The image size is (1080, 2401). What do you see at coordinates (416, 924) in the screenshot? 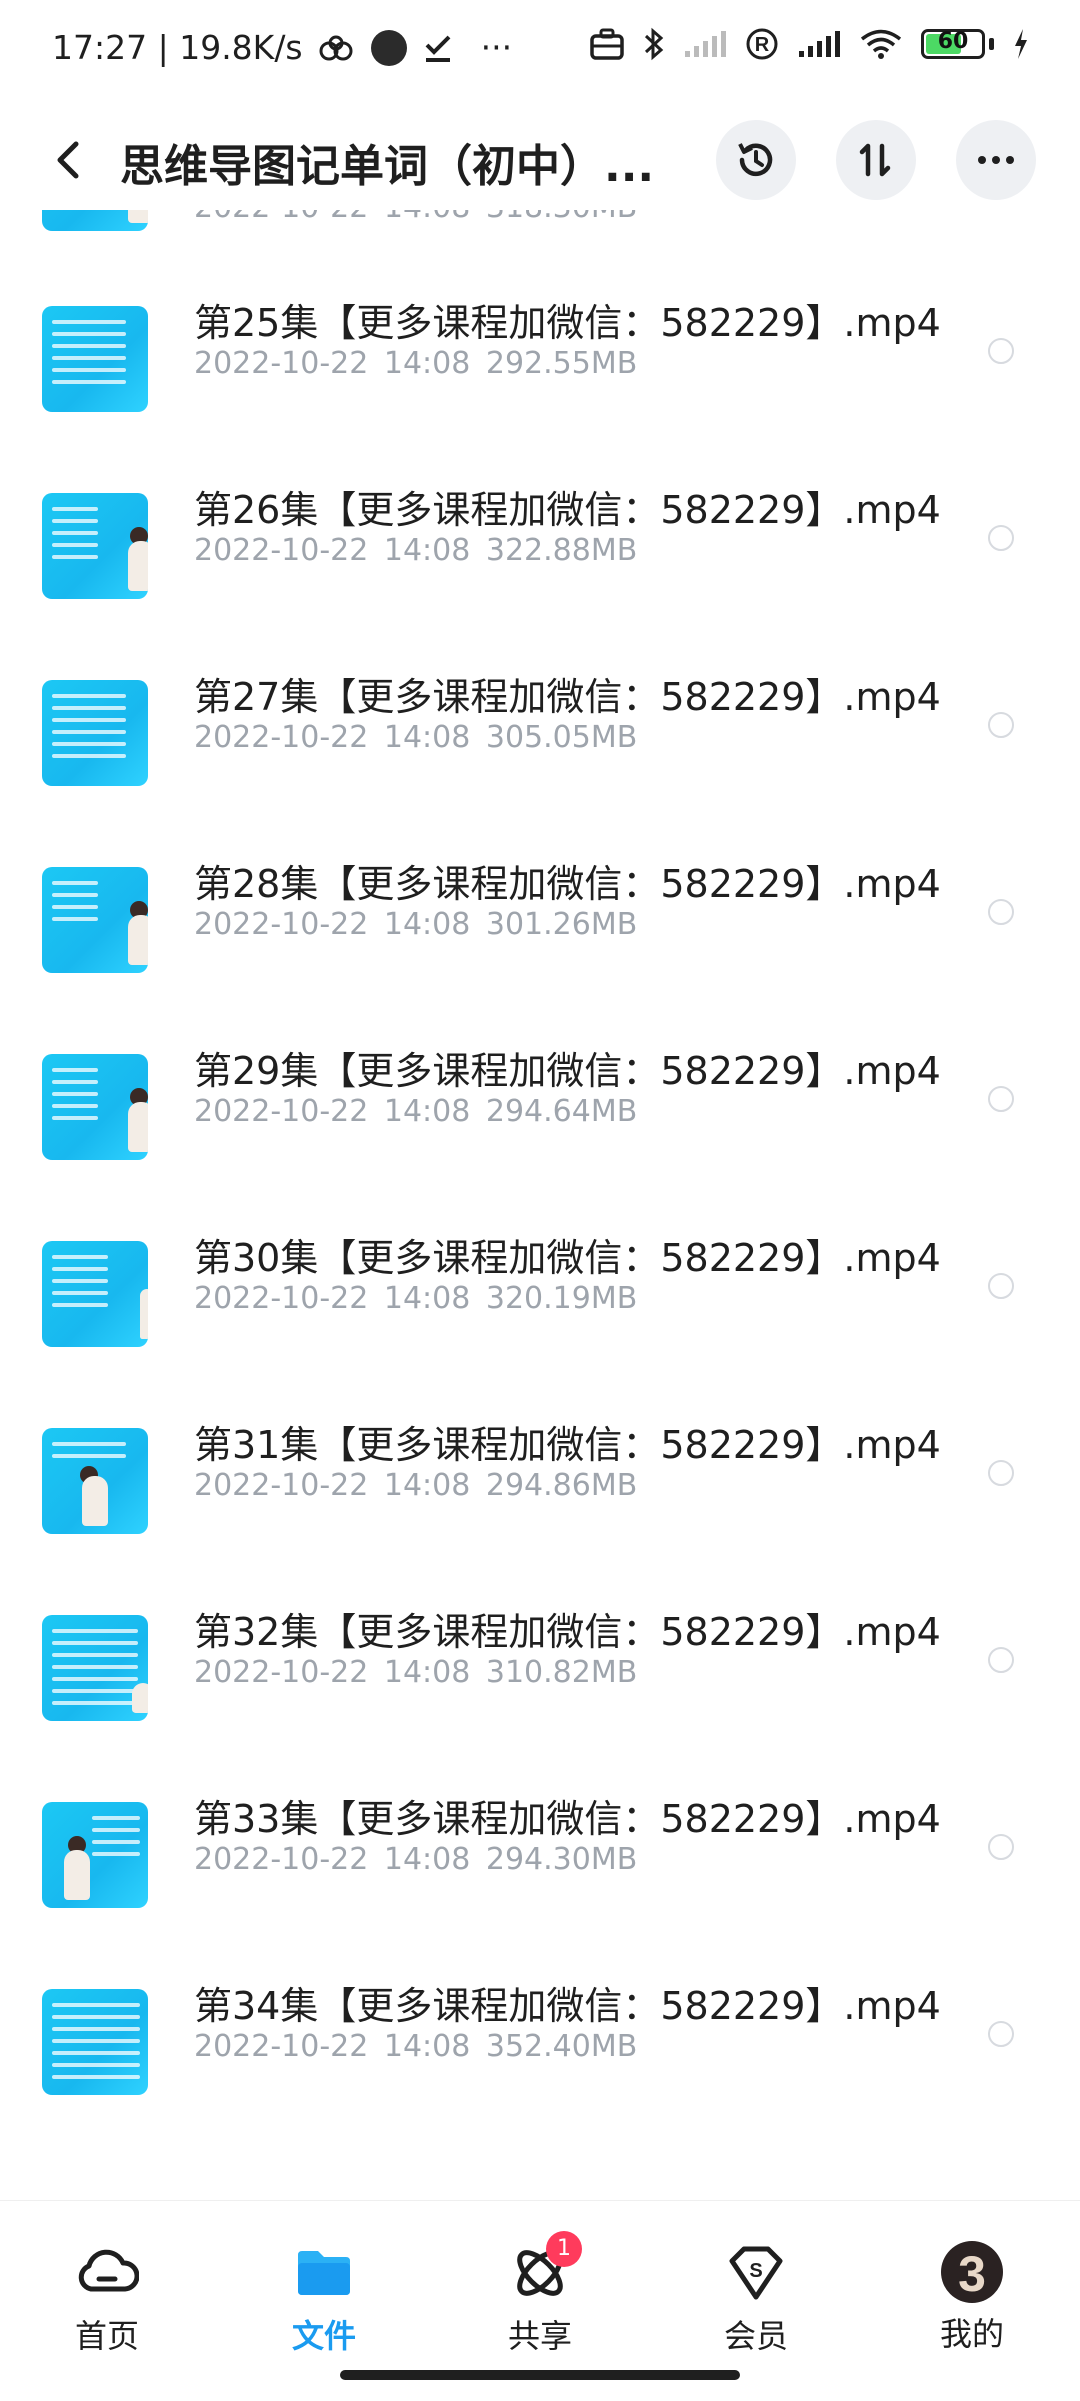
I see `file-meta: 2022-10-22 14:08 301.26MB` at bounding box center [416, 924].